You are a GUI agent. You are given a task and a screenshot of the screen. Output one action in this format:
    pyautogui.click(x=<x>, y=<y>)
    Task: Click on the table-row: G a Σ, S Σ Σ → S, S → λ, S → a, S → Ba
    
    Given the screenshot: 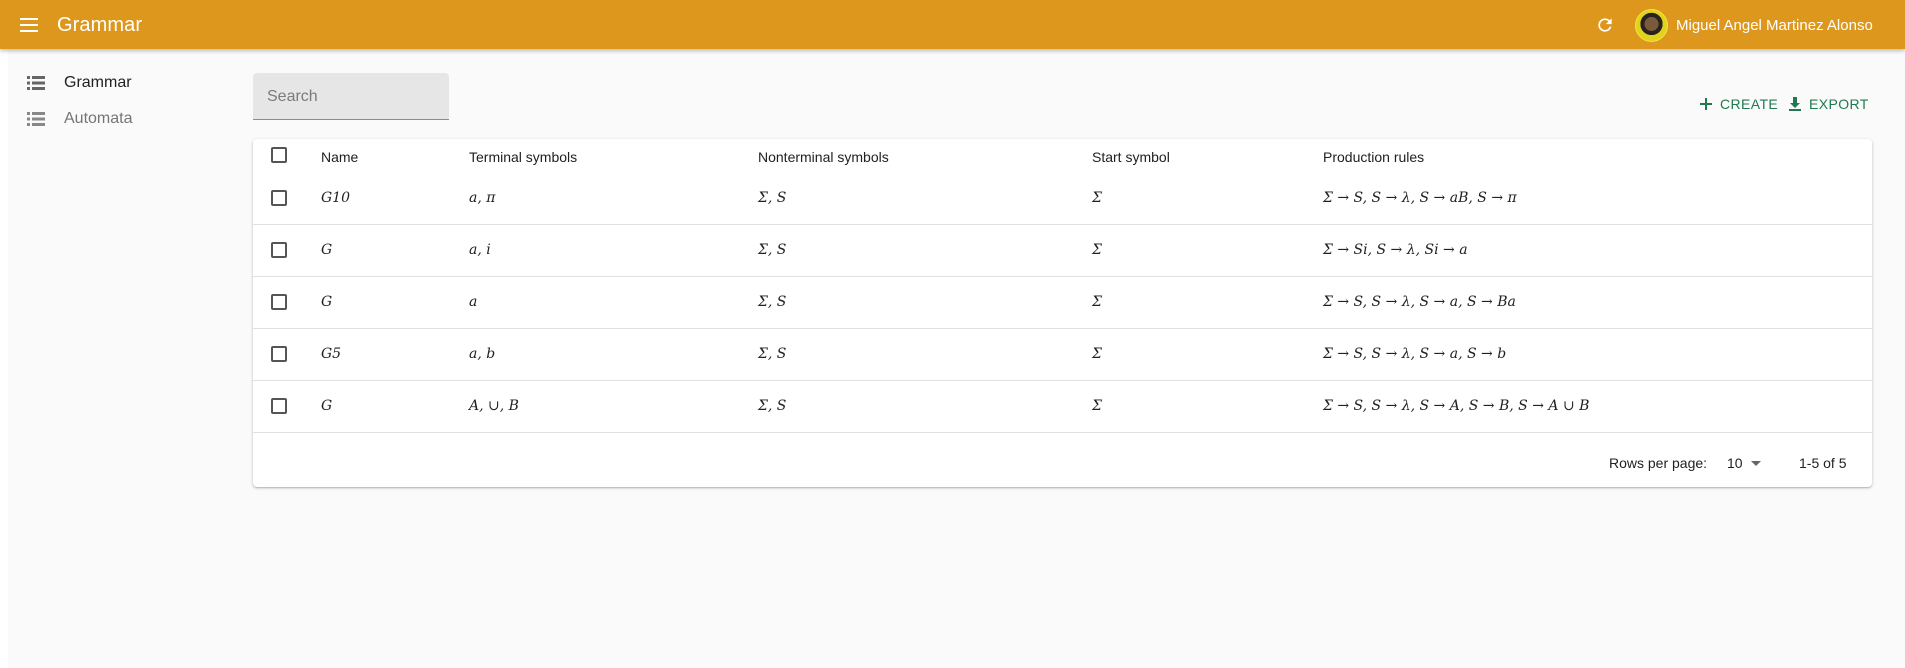 What is the action you would take?
    pyautogui.click(x=1062, y=303)
    